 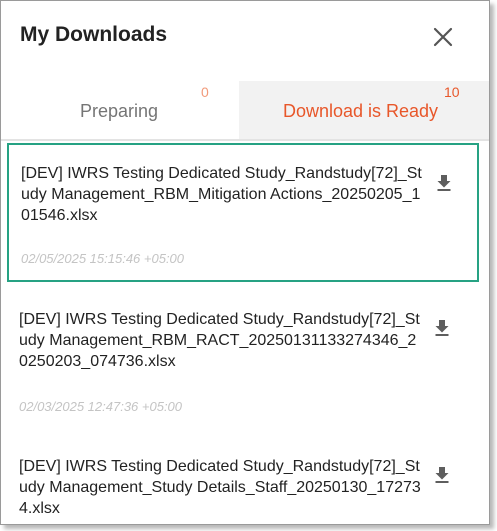 I want to click on tab-download-ready-count: 10, so click(x=452, y=92).